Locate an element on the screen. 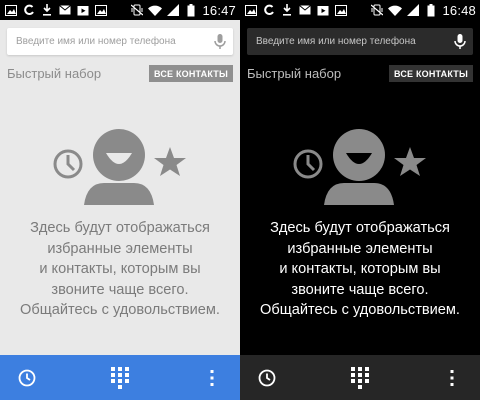  status-bar: 16:47 is located at coordinates (120, 10).